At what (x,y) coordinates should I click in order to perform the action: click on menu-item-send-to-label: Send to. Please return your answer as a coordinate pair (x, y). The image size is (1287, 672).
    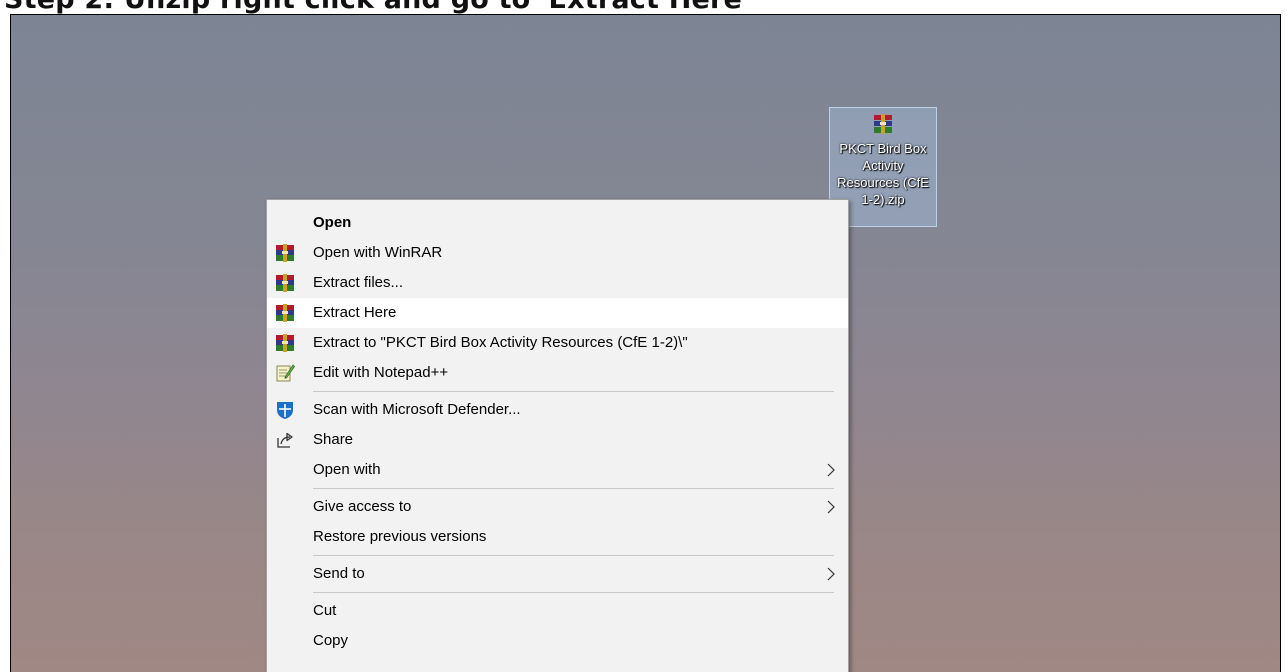
    Looking at the image, I should click on (339, 573).